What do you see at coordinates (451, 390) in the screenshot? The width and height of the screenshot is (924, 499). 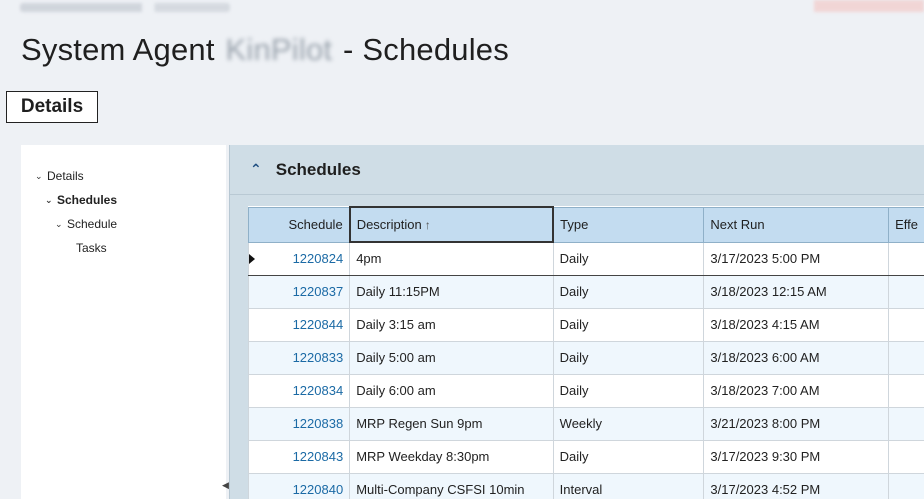 I see `description-cell: Daily 6:00 am` at bounding box center [451, 390].